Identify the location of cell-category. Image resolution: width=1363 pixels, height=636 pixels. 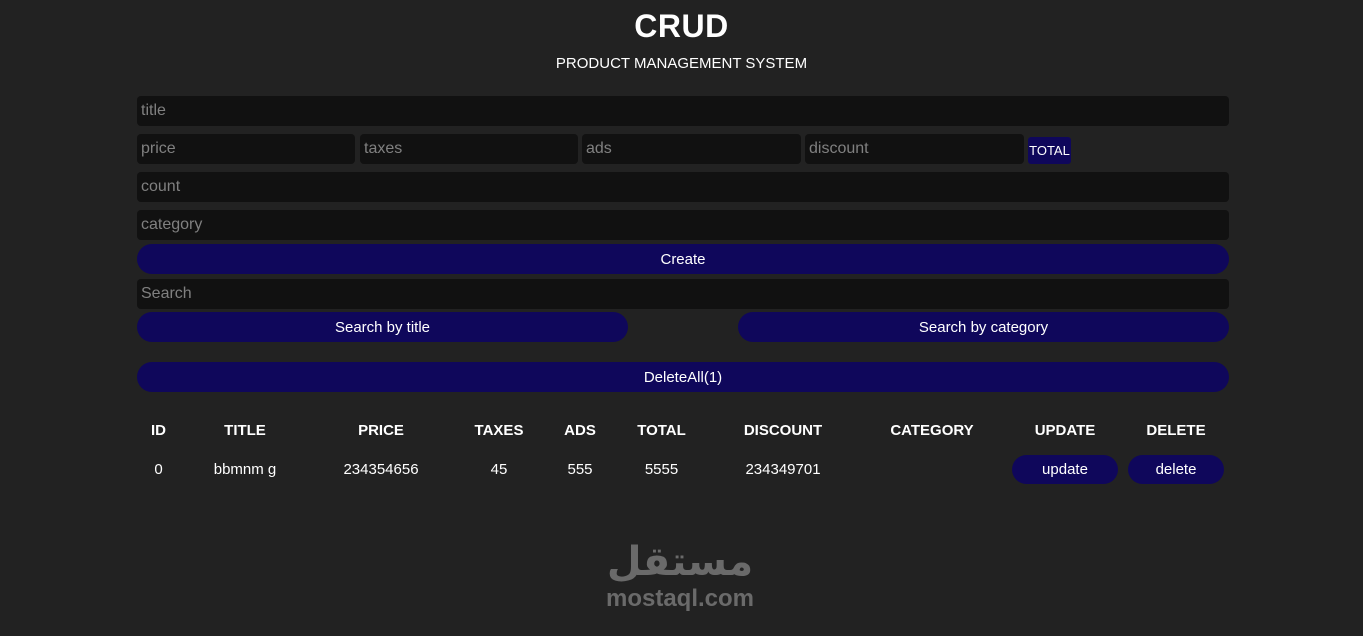
(932, 469).